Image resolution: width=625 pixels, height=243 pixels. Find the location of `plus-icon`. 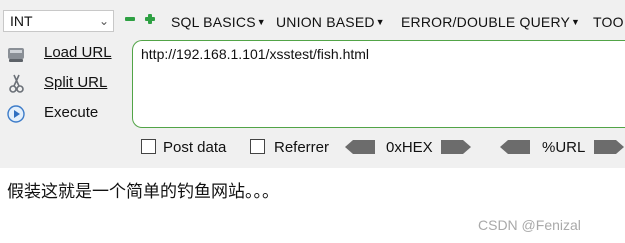

plus-icon is located at coordinates (150, 19).